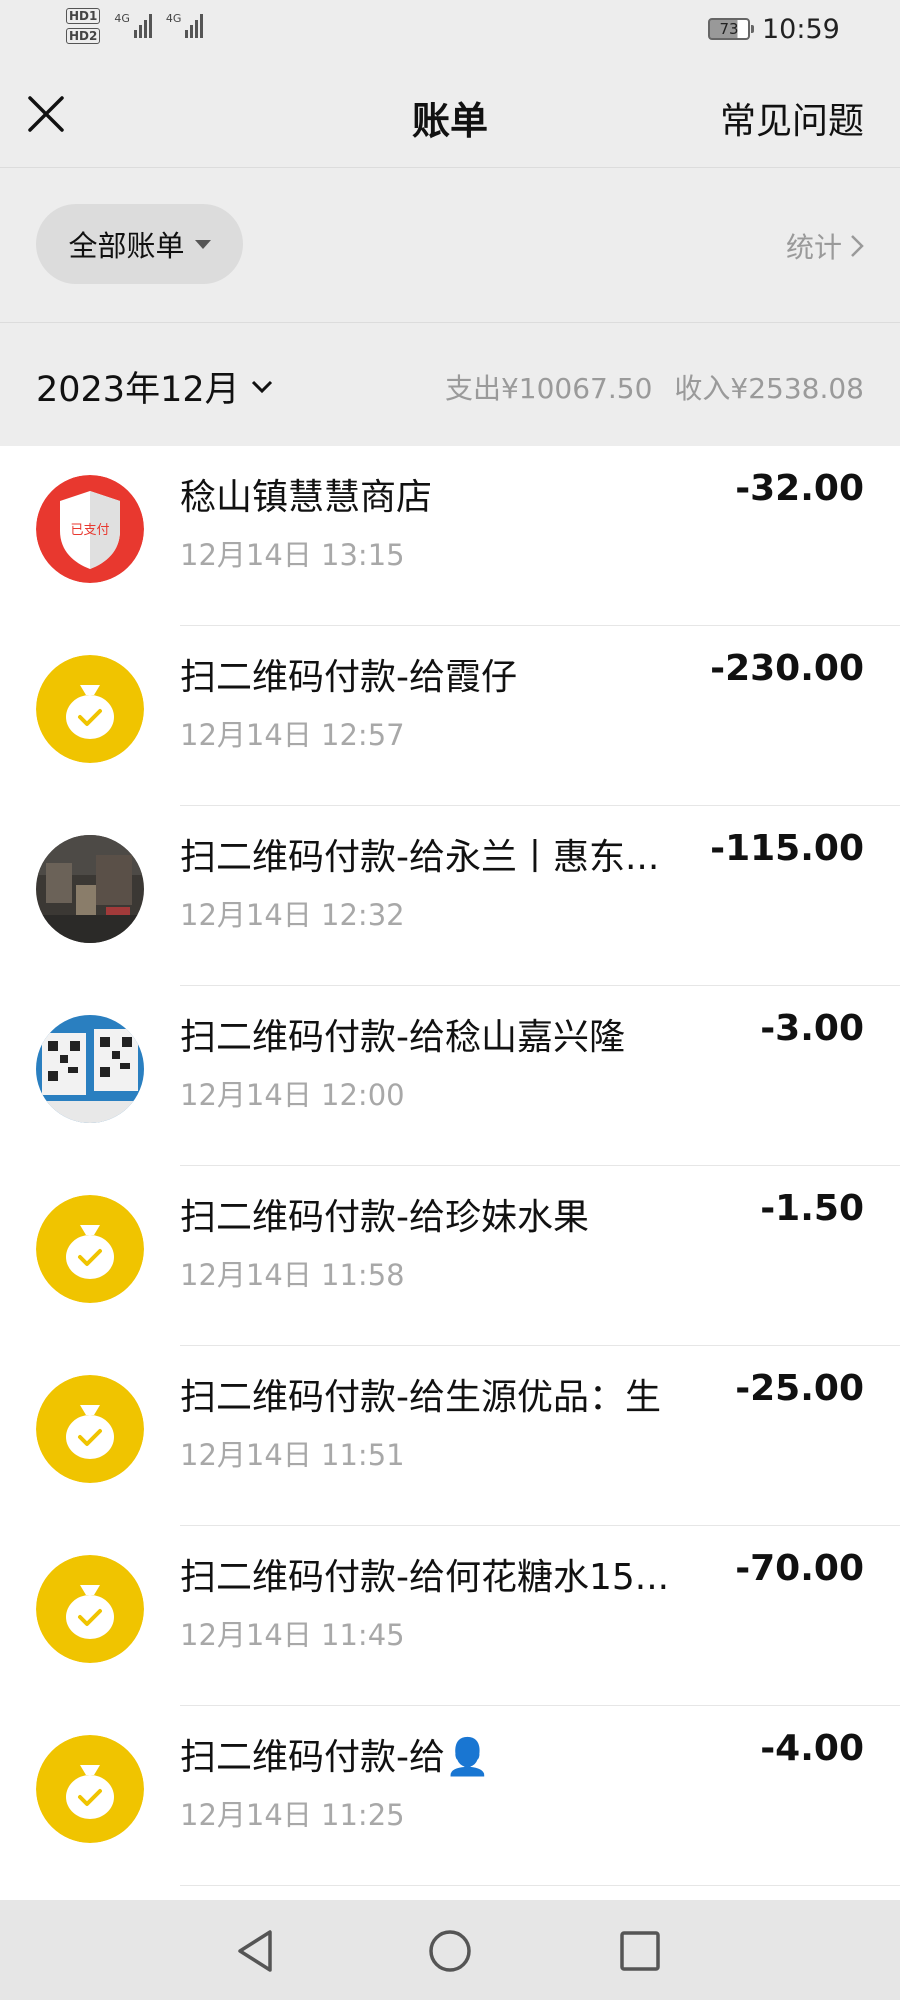 Image resolution: width=900 pixels, height=2000 pixels. I want to click on home-button, so click(450, 1951).